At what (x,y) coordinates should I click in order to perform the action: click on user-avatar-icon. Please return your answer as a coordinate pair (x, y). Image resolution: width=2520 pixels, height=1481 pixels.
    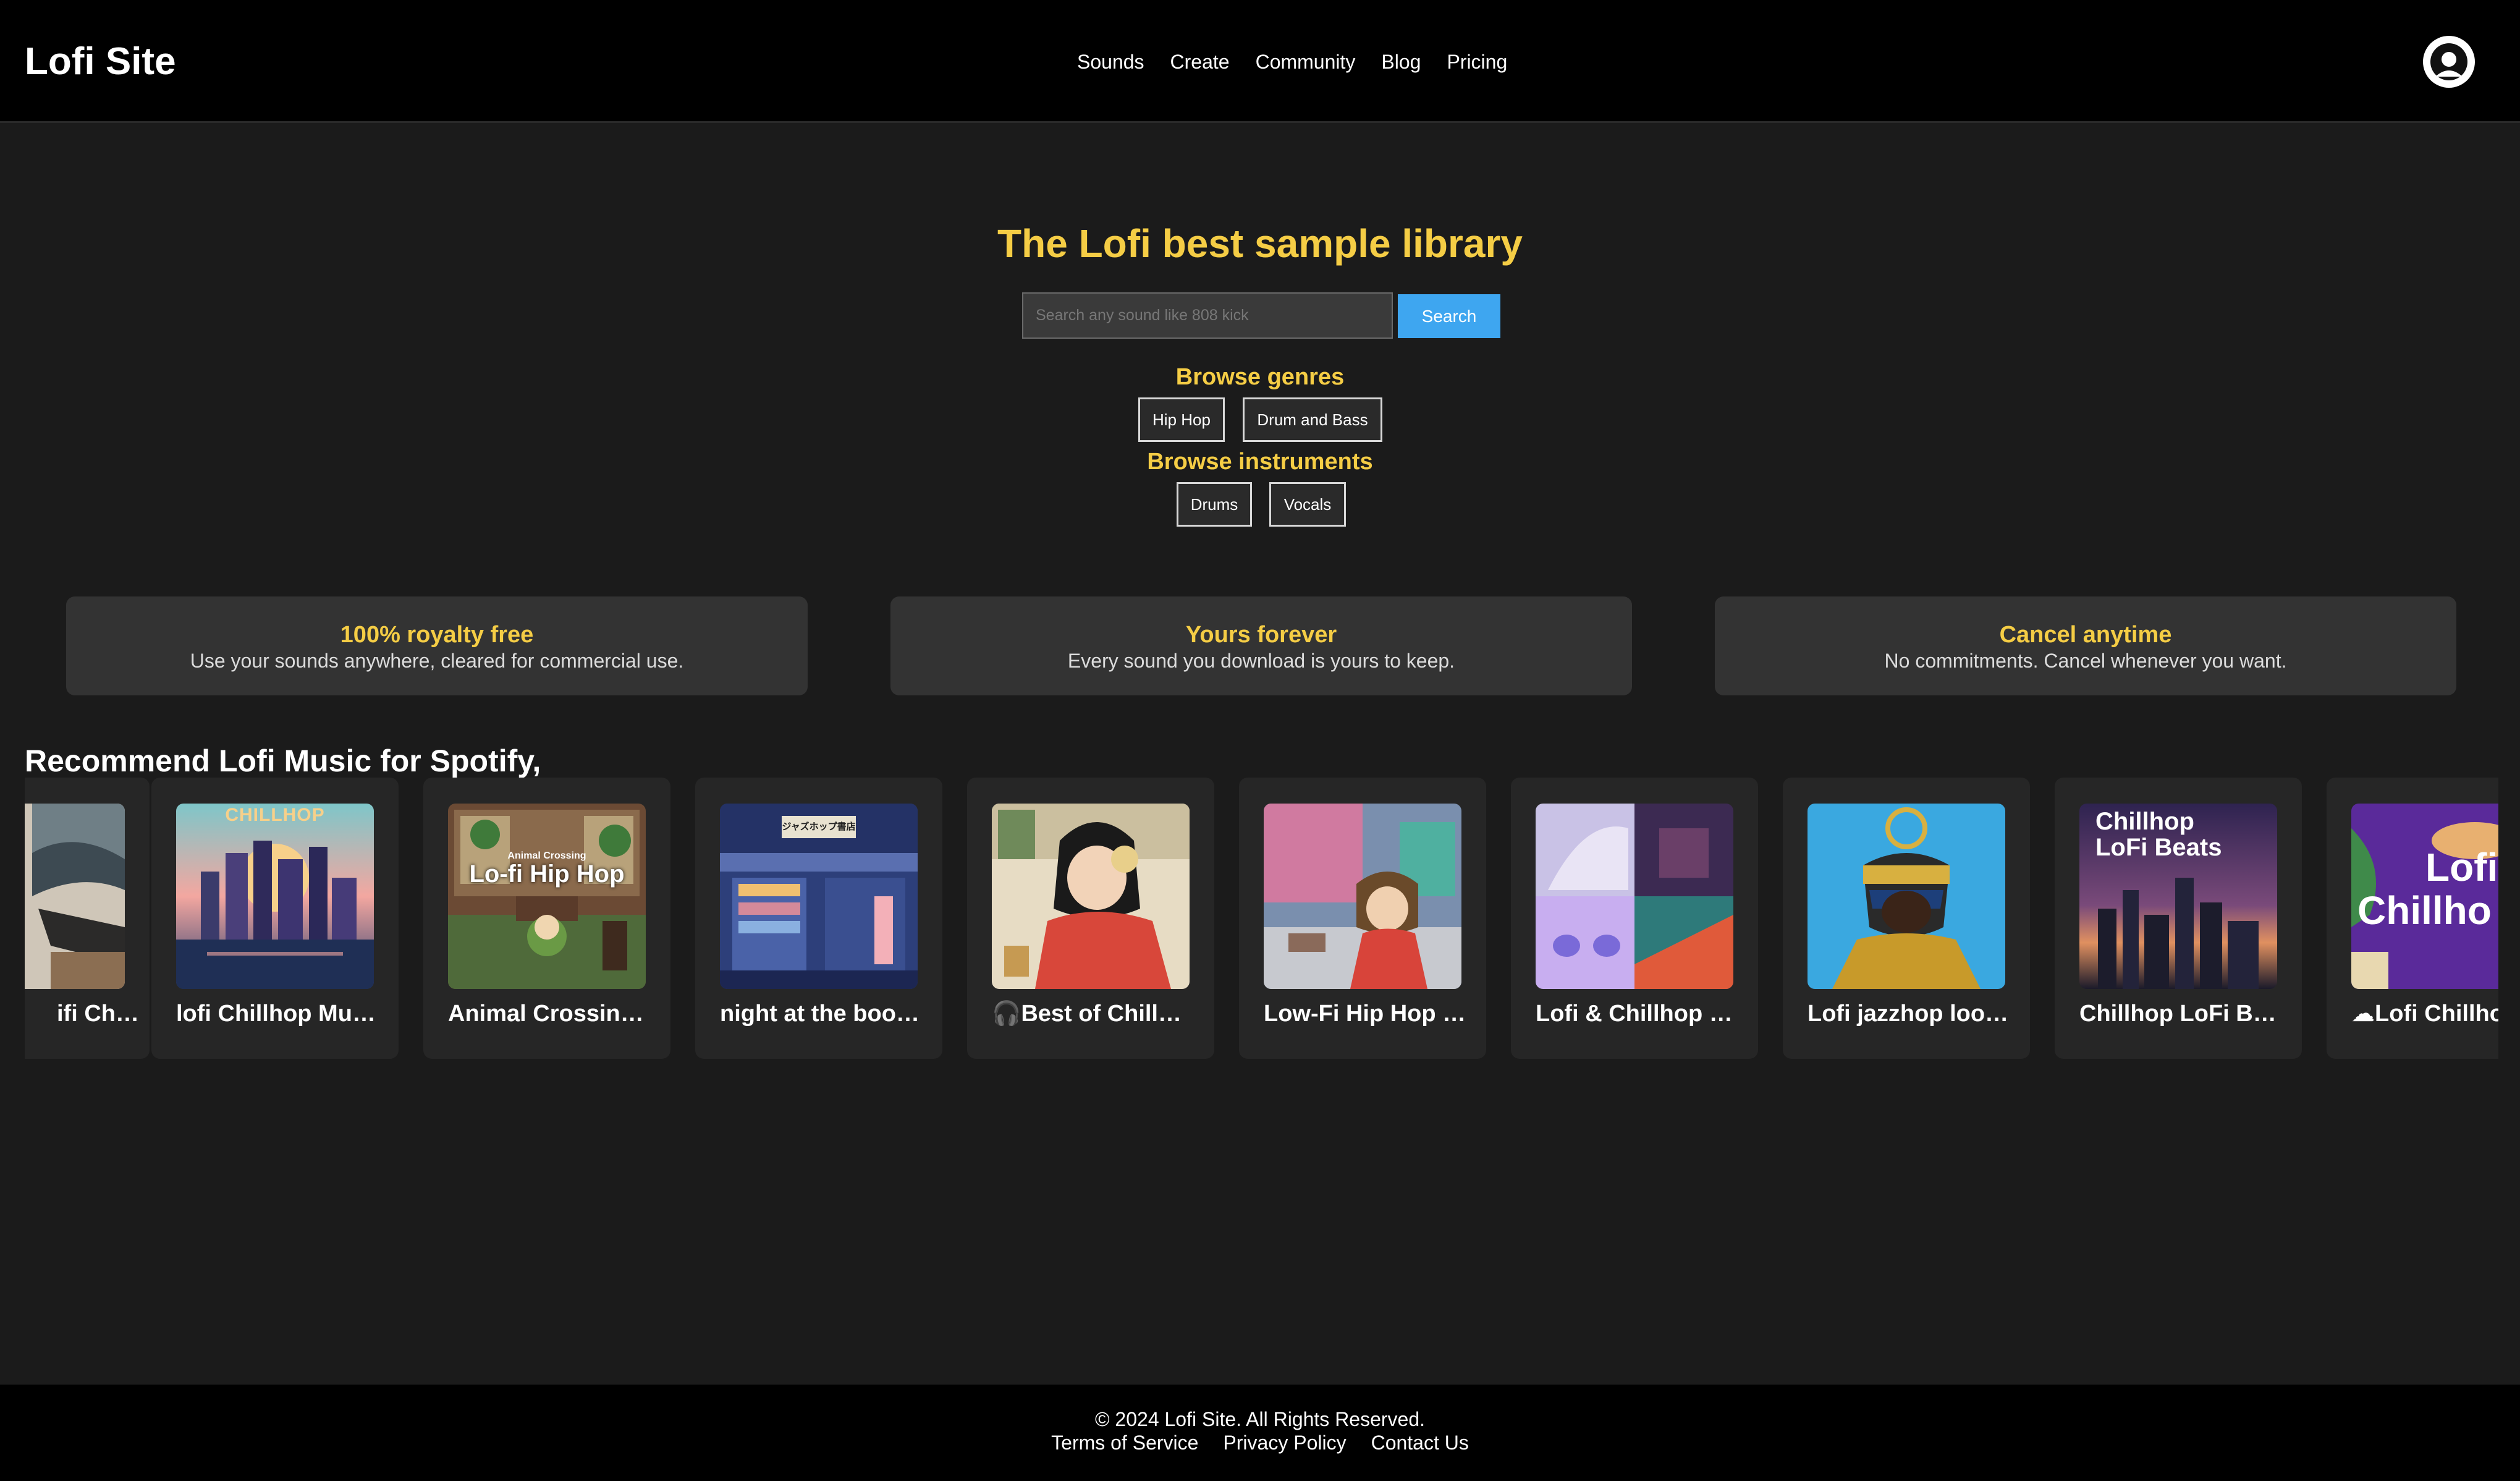
    Looking at the image, I should click on (2449, 62).